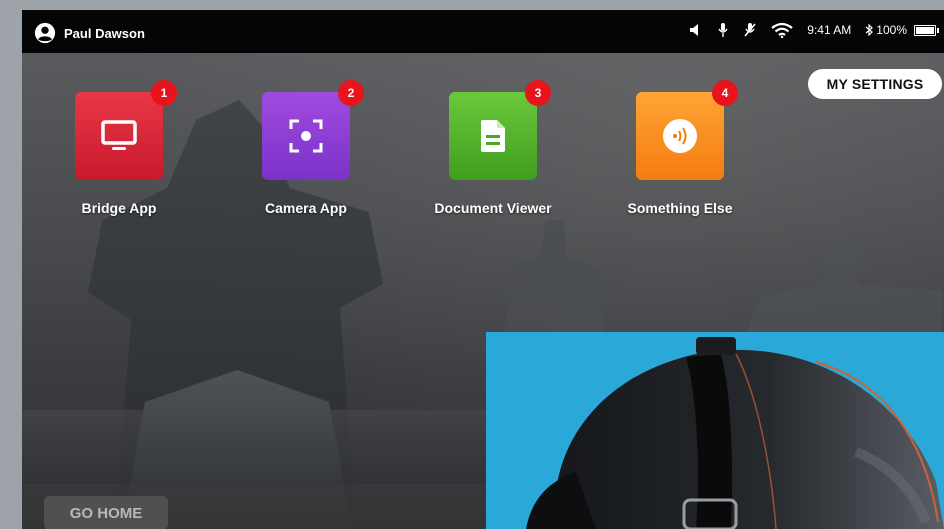  Describe the element at coordinates (926, 30) in the screenshot. I see `battery-icon` at that location.